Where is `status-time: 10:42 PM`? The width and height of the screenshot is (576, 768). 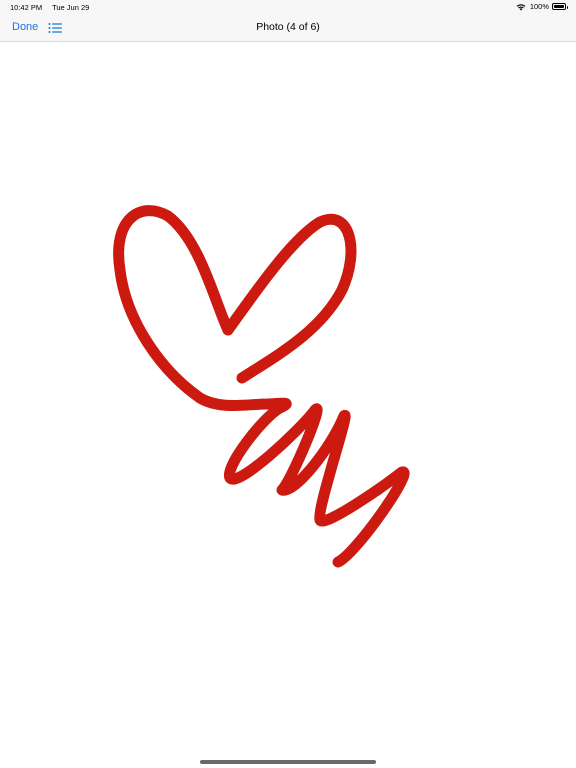 status-time: 10:42 PM is located at coordinates (26, 7).